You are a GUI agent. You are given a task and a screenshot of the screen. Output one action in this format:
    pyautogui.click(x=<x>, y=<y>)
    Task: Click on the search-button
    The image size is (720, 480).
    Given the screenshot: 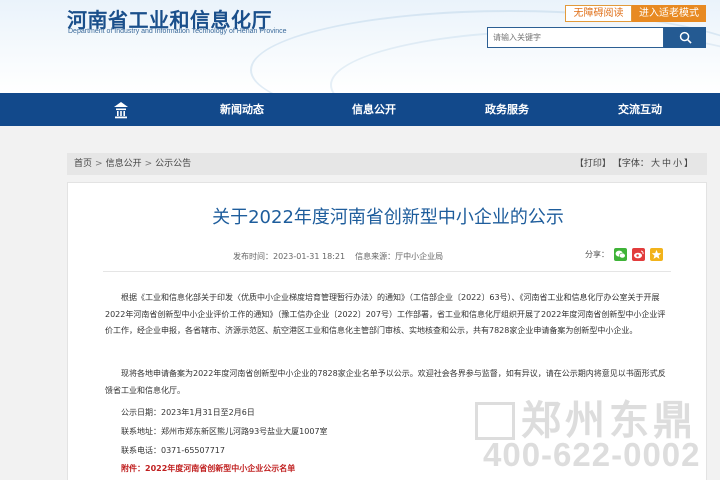 What is the action you would take?
    pyautogui.click(x=685, y=37)
    